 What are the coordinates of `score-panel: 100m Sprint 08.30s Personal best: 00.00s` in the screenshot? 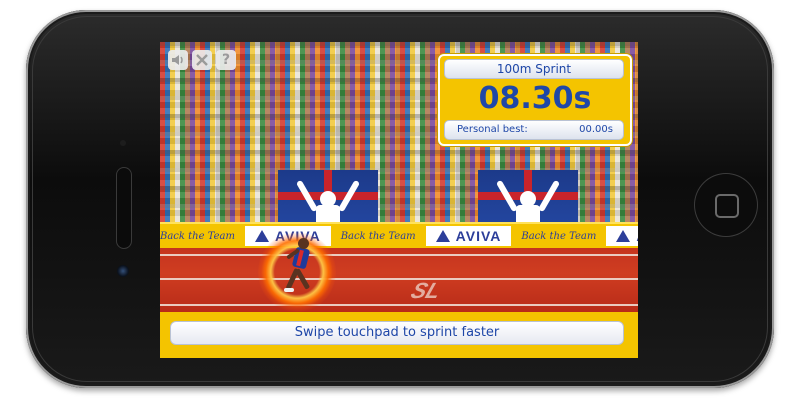 It's located at (535, 100).